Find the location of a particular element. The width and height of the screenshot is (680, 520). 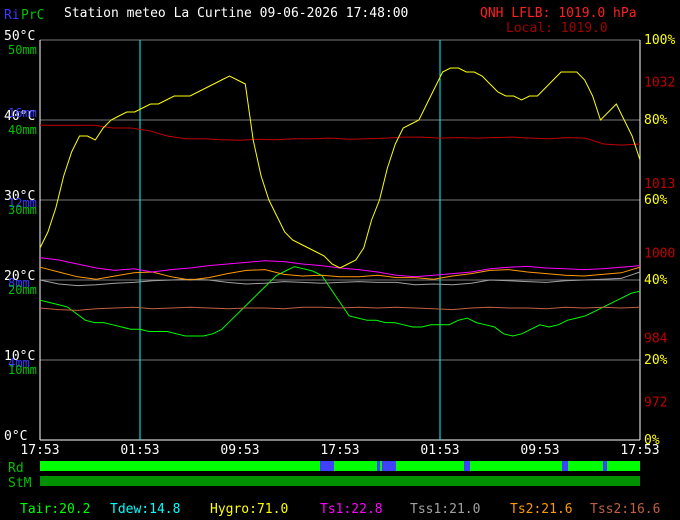

stm-label: StM is located at coordinates (20, 483).